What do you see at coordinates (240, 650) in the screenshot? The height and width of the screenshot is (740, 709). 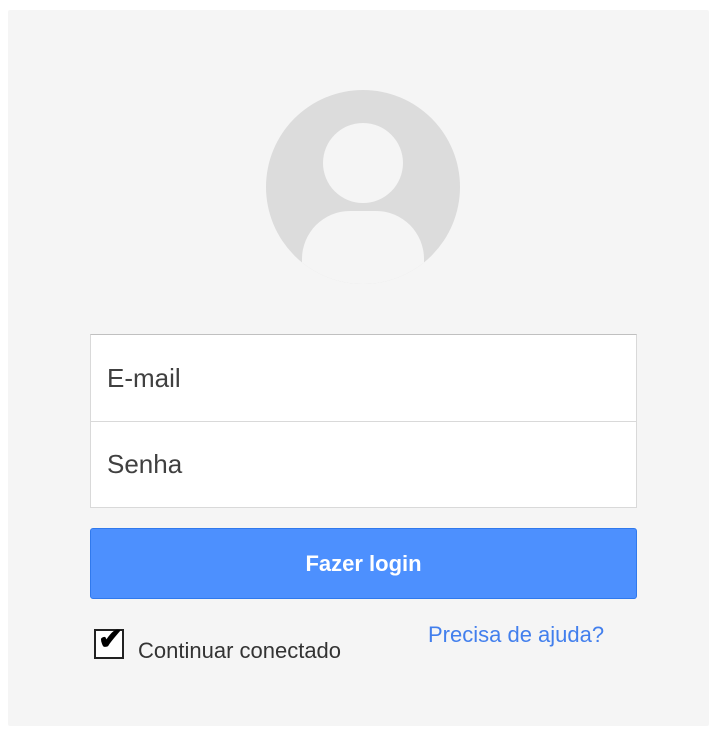 I see `remember-me-label: Continuar conectado` at bounding box center [240, 650].